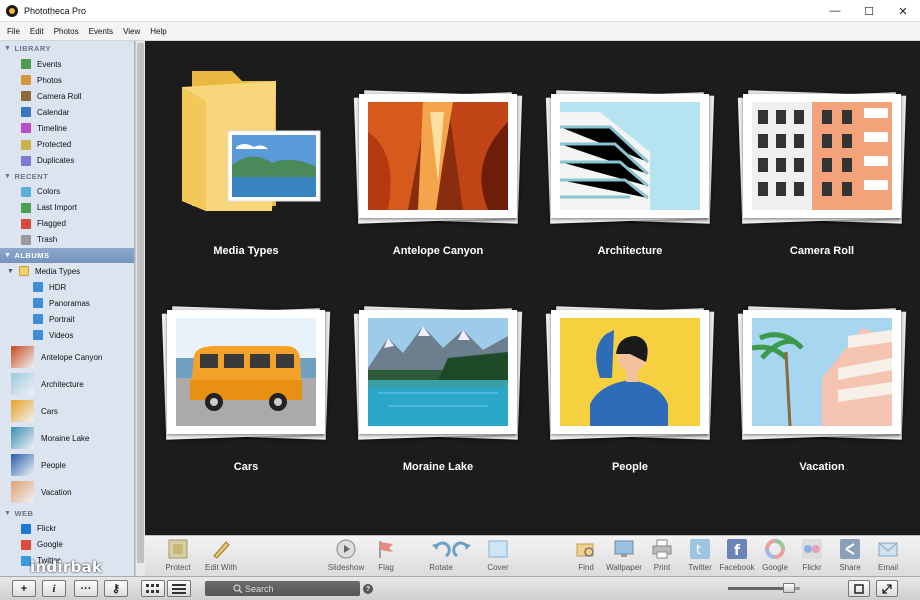 The width and height of the screenshot is (920, 600). What do you see at coordinates (67, 48) in the screenshot?
I see `section-header-library: ▼ LIBRARY` at bounding box center [67, 48].